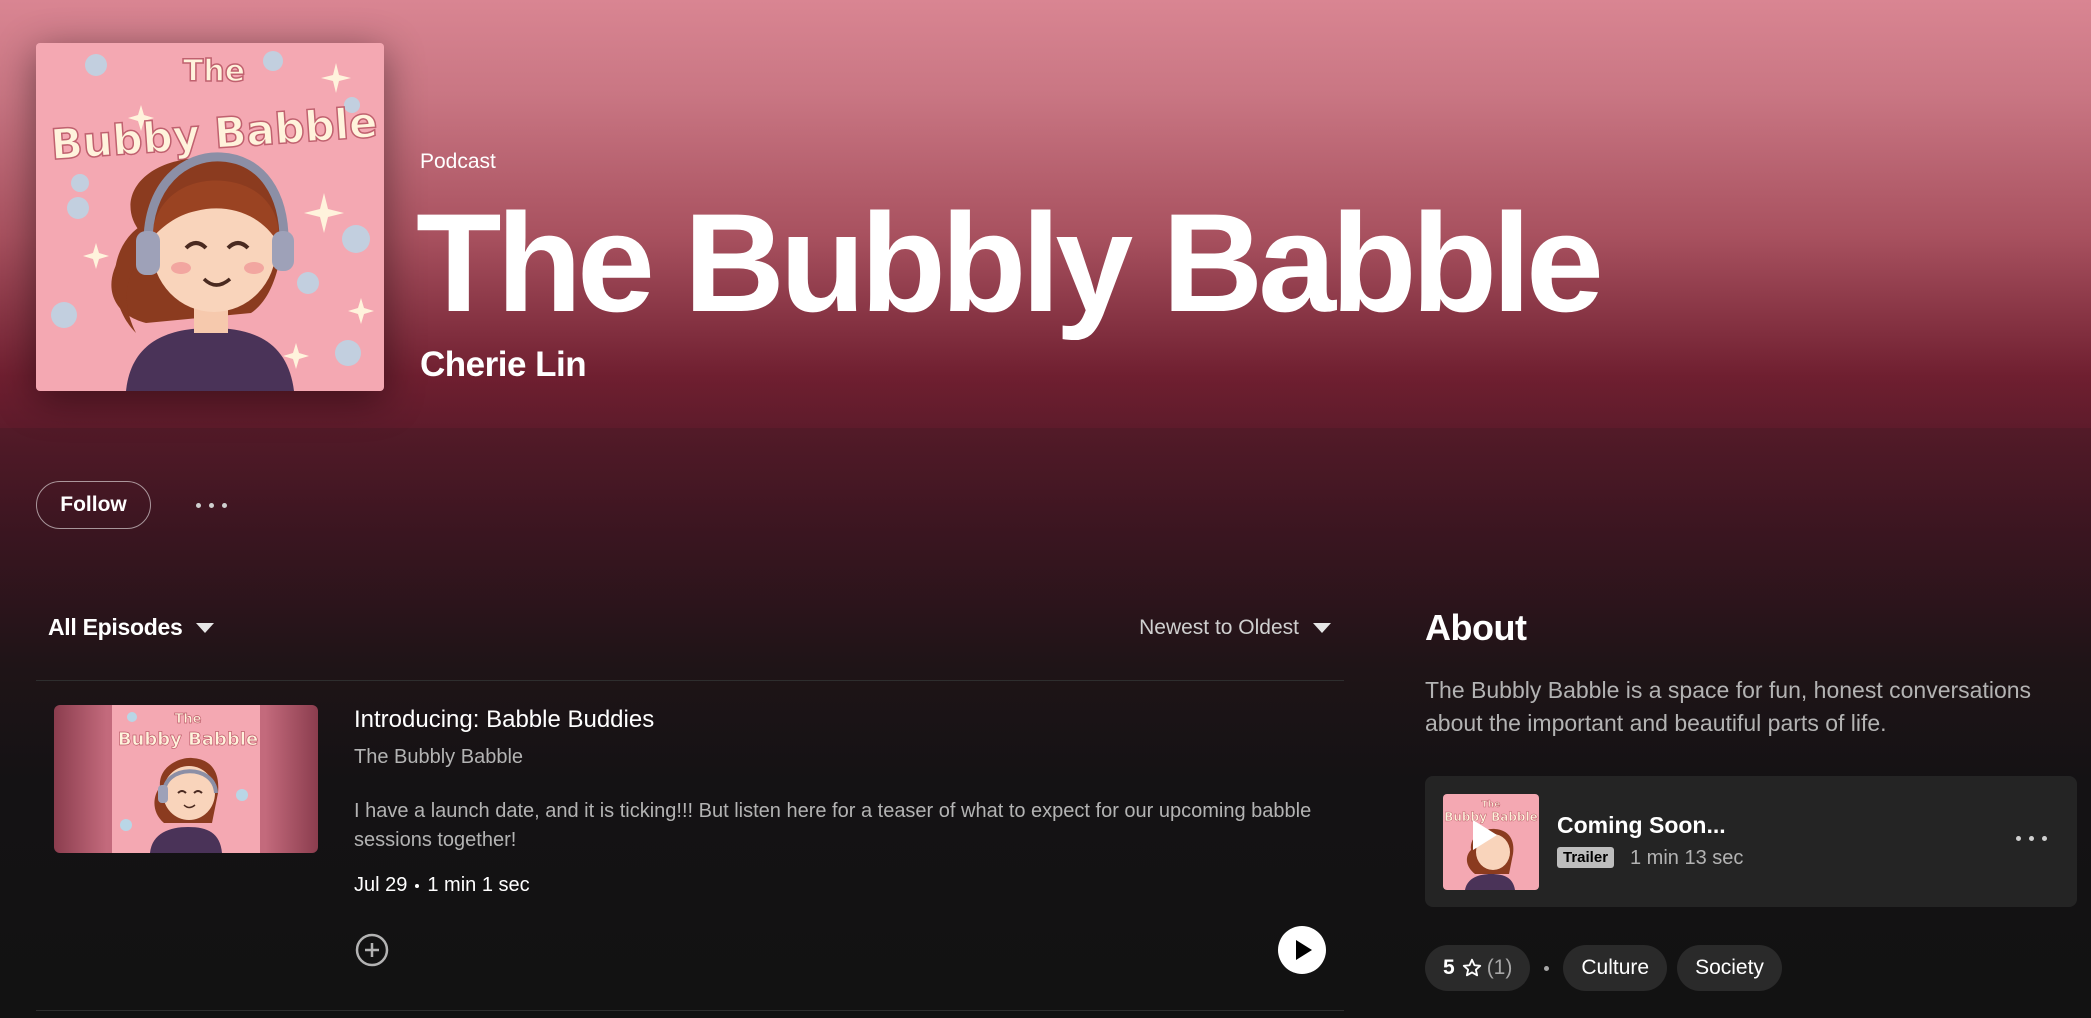  I want to click on episode-title: Introducing: Babble Buddies, so click(504, 720).